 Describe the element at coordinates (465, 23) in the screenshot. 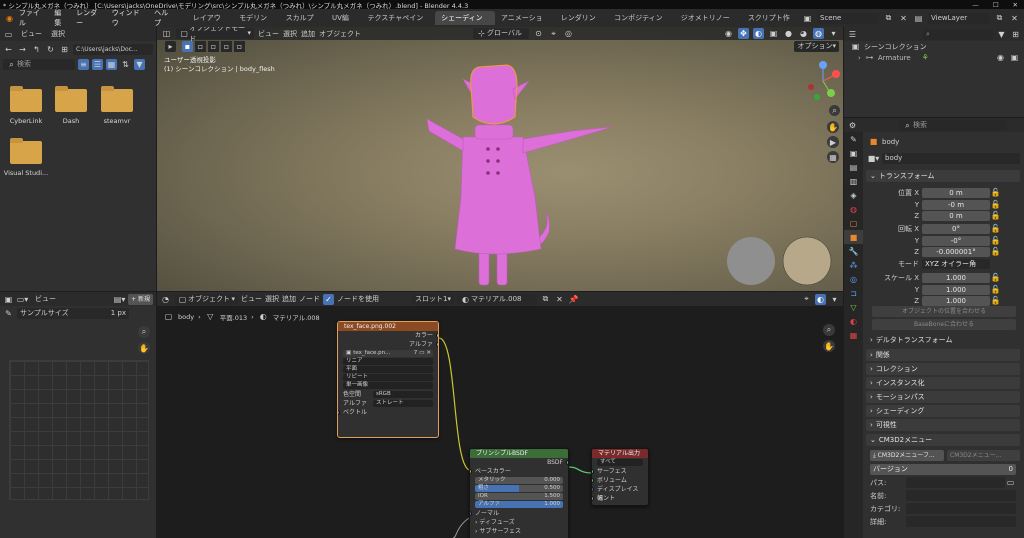

I see `tab-shading: シェーディング` at that location.